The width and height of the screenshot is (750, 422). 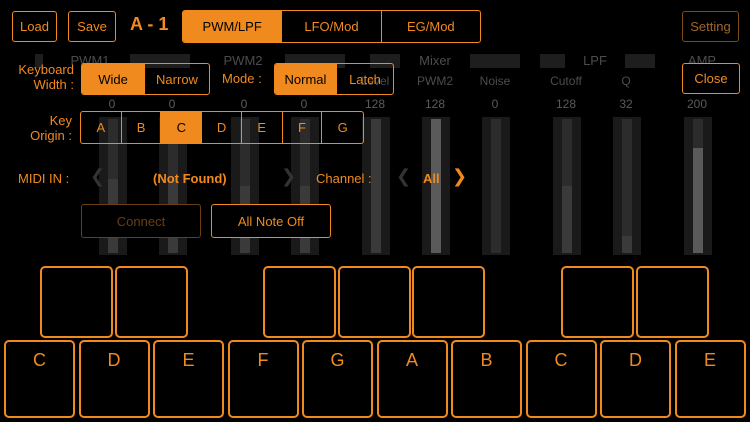 What do you see at coordinates (142, 127) in the screenshot?
I see `key-origin-b: B` at bounding box center [142, 127].